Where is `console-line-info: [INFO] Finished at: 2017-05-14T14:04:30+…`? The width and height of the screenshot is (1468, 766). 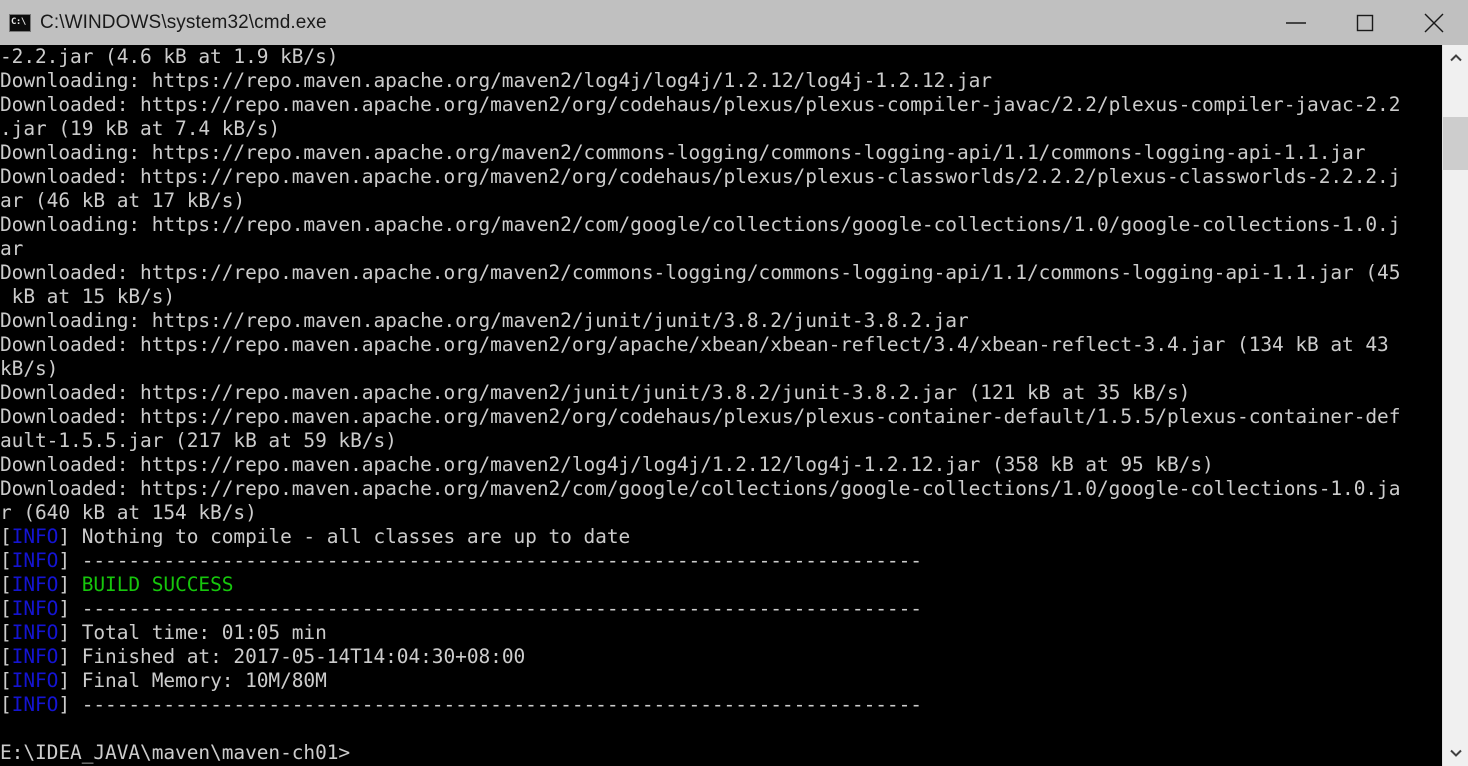 console-line-info: [INFO] Finished at: 2017-05-14T14:04:30+… is located at coordinates (700, 657).